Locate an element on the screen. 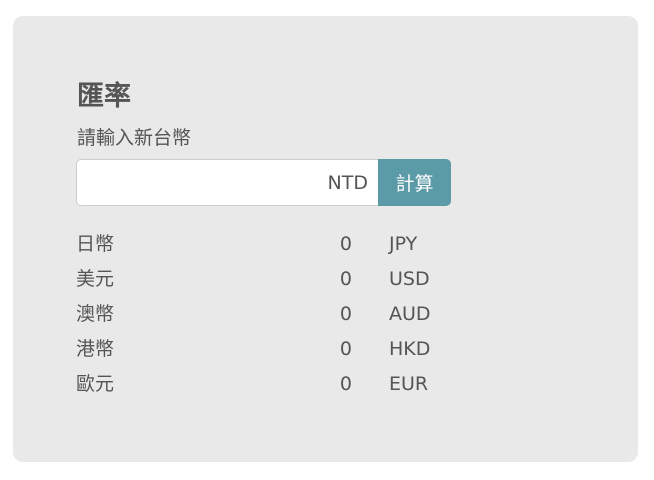 This screenshot has height=480, width=654. rate-code: USD is located at coordinates (409, 279).